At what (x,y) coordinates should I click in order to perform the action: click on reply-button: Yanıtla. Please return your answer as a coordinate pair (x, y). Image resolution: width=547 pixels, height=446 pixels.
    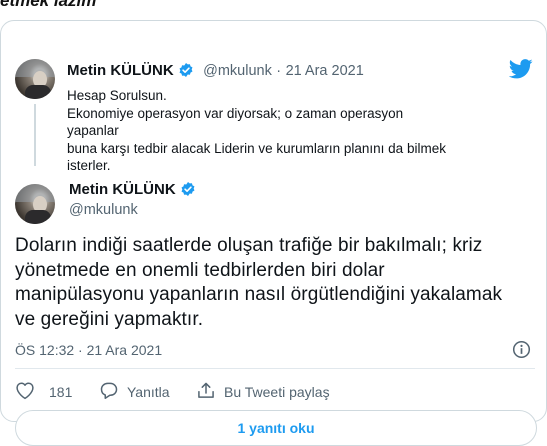
    Looking at the image, I should click on (134, 392).